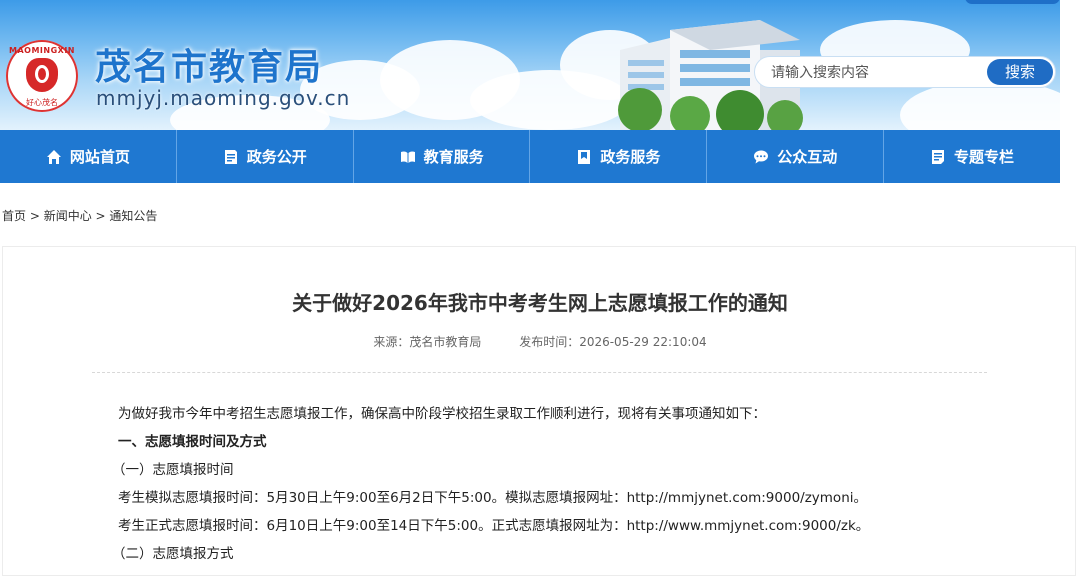 The width and height of the screenshot is (1080, 576). Describe the element at coordinates (209, 64) in the screenshot. I see `site-title: 茂名市教育局` at that location.